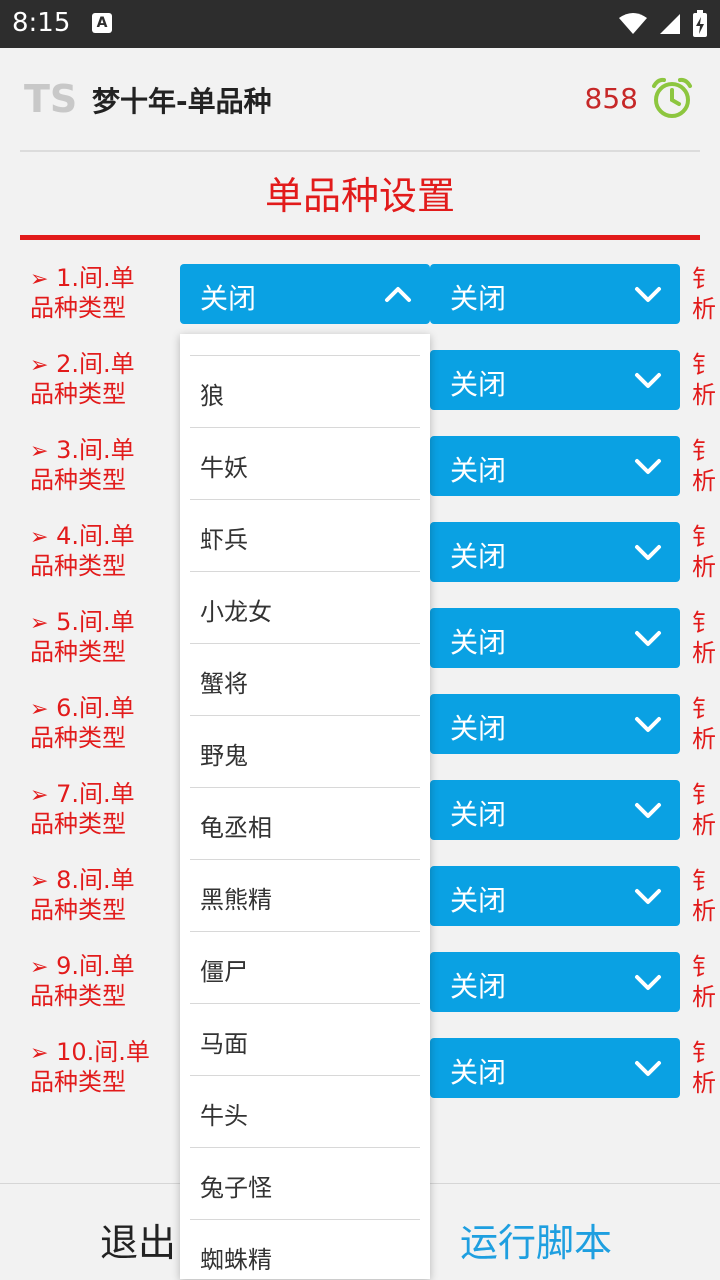 This screenshot has height=1280, width=720. Describe the element at coordinates (305, 608) in the screenshot. I see `dropdown-option: 小龙女` at that location.